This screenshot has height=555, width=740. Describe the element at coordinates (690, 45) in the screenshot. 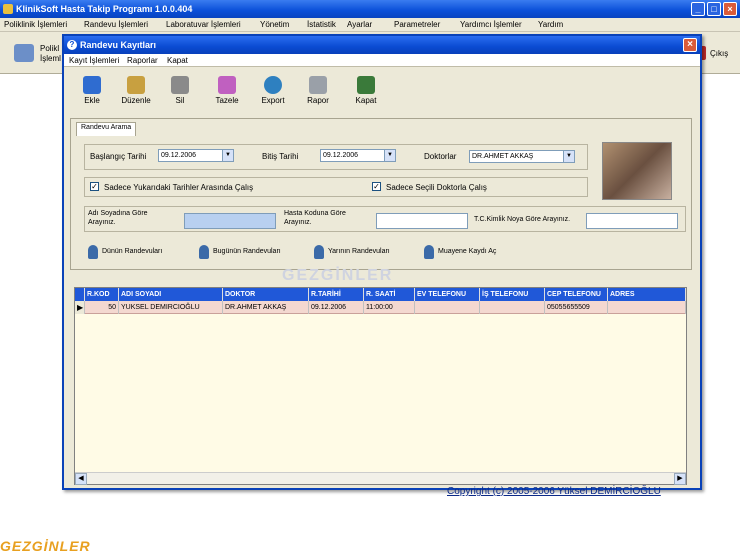

I see `dialog-close-button: ×` at that location.